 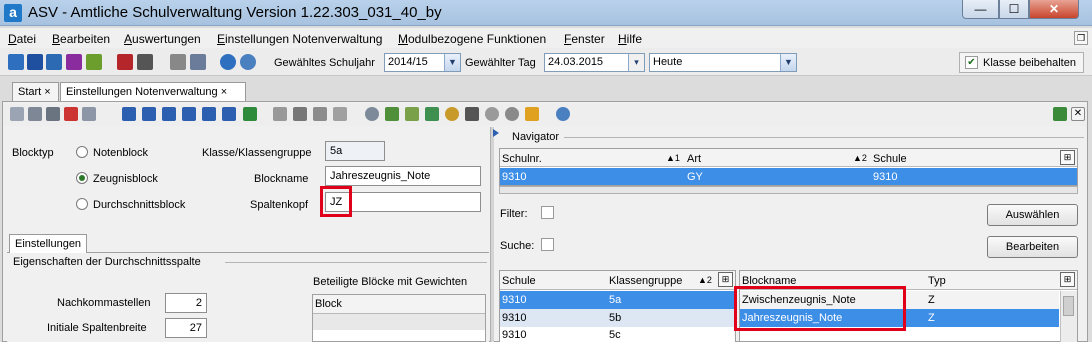 What do you see at coordinates (492, 114) in the screenshot?
I see `comment-icon` at bounding box center [492, 114].